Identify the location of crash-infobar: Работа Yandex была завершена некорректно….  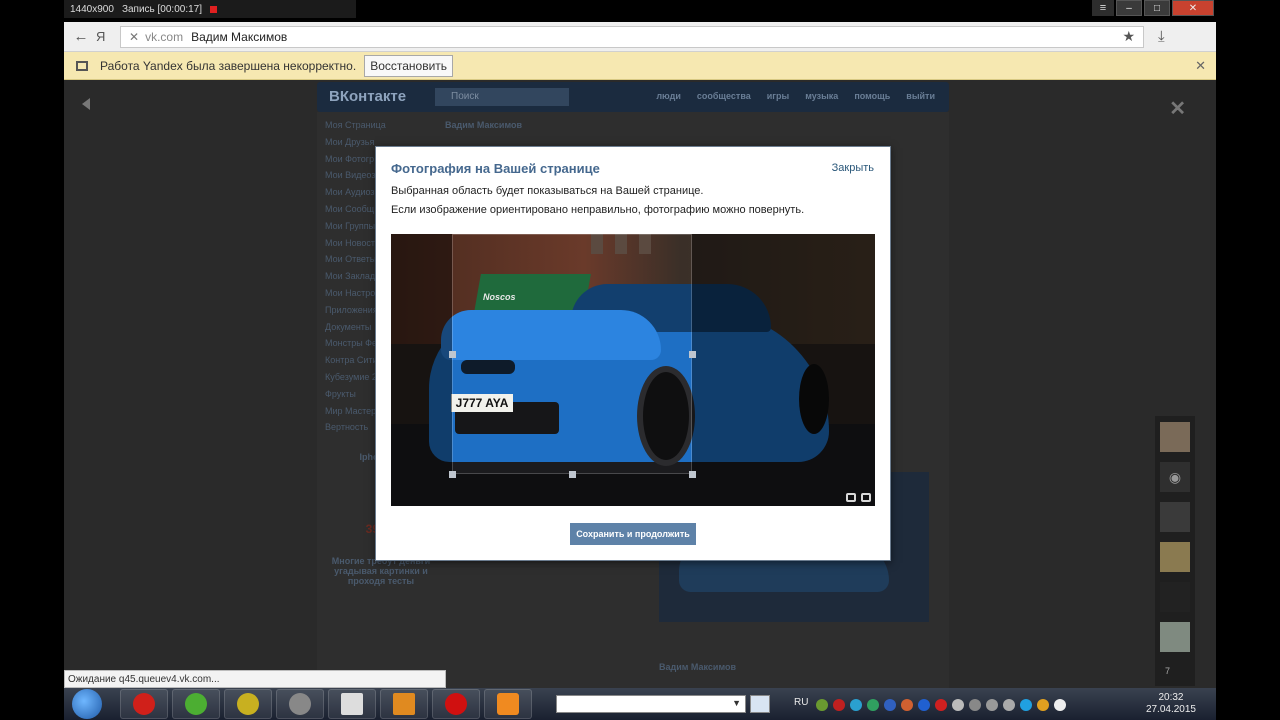
(640, 66).